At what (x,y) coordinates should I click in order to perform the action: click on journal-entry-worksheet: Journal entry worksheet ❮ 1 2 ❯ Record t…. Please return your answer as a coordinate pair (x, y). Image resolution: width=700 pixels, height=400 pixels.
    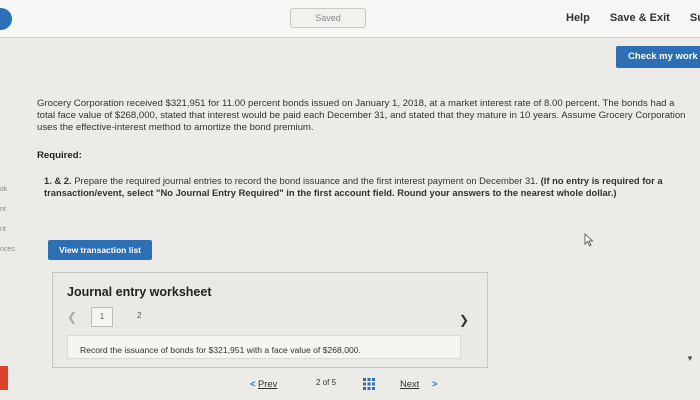
    Looking at the image, I should click on (270, 320).